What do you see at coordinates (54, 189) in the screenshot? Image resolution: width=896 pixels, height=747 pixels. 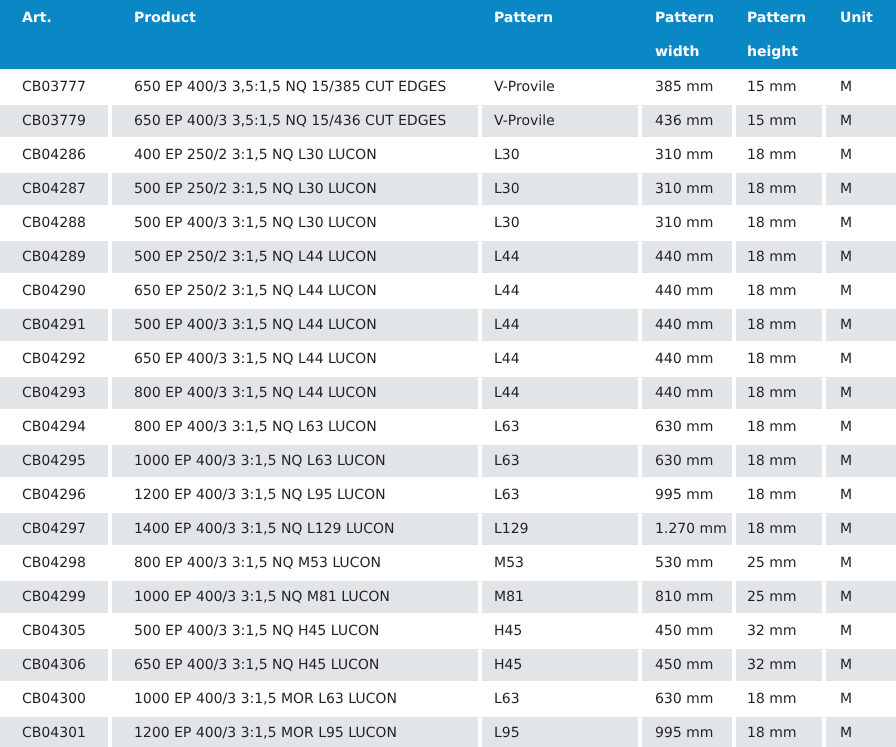 I see `table-cell: CB04287` at bounding box center [54, 189].